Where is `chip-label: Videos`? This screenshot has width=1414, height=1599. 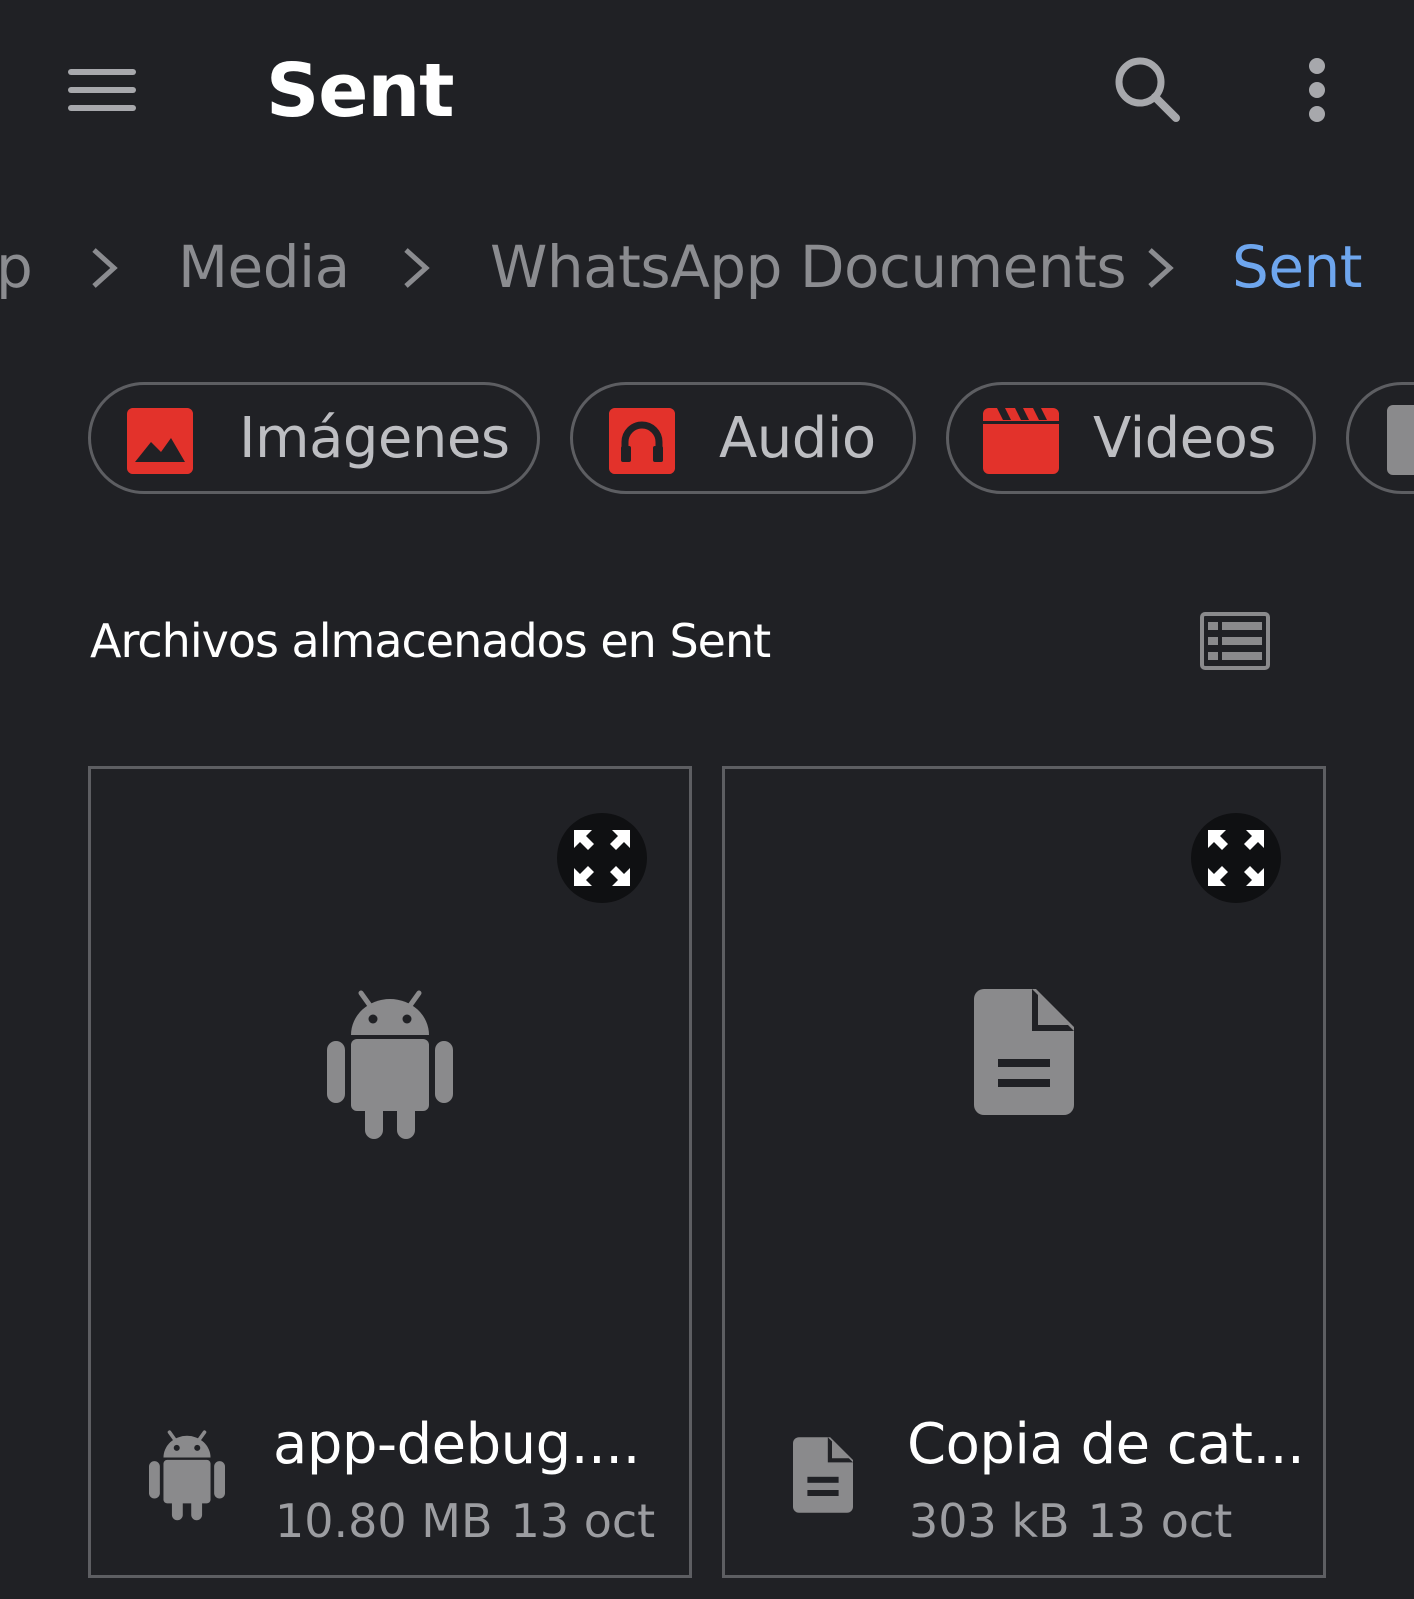
chip-label: Videos is located at coordinates (1185, 438).